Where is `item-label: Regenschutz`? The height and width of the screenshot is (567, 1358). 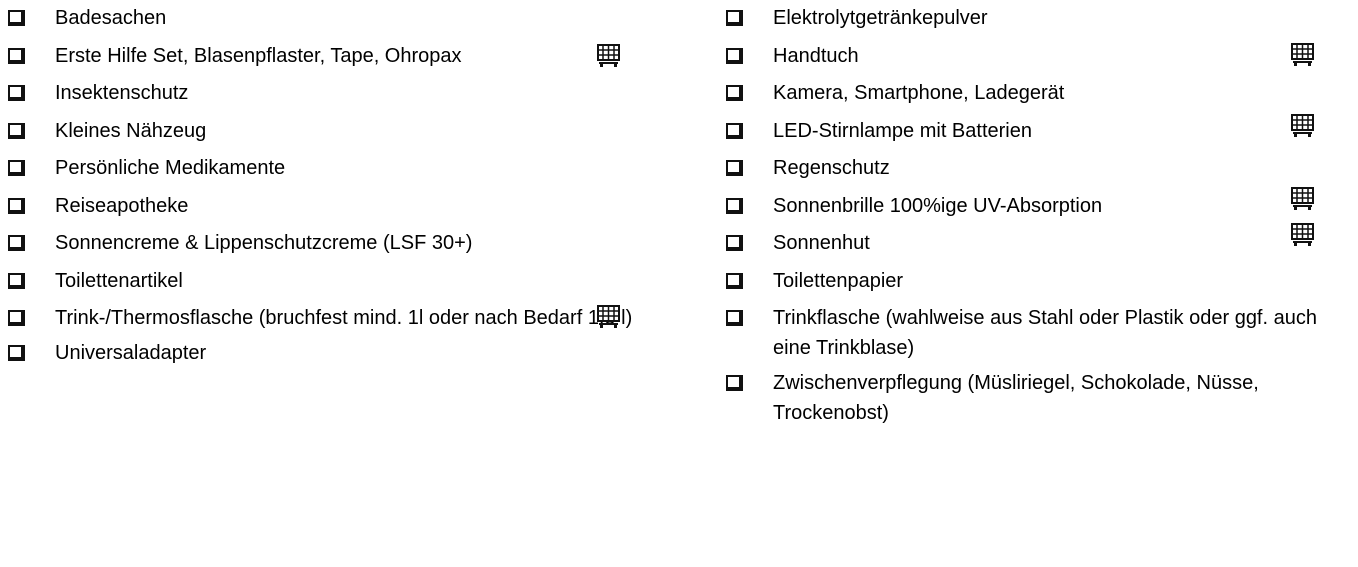 item-label: Regenschutz is located at coordinates (831, 168).